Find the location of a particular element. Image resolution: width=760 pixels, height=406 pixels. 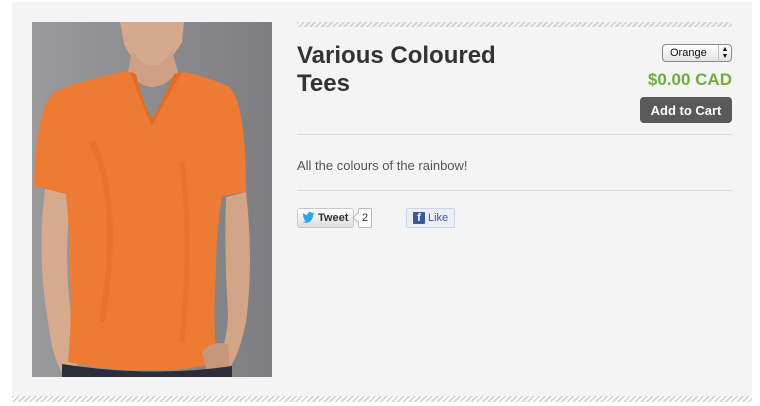

add-to-cart-button: Add to Cart is located at coordinates (686, 110).